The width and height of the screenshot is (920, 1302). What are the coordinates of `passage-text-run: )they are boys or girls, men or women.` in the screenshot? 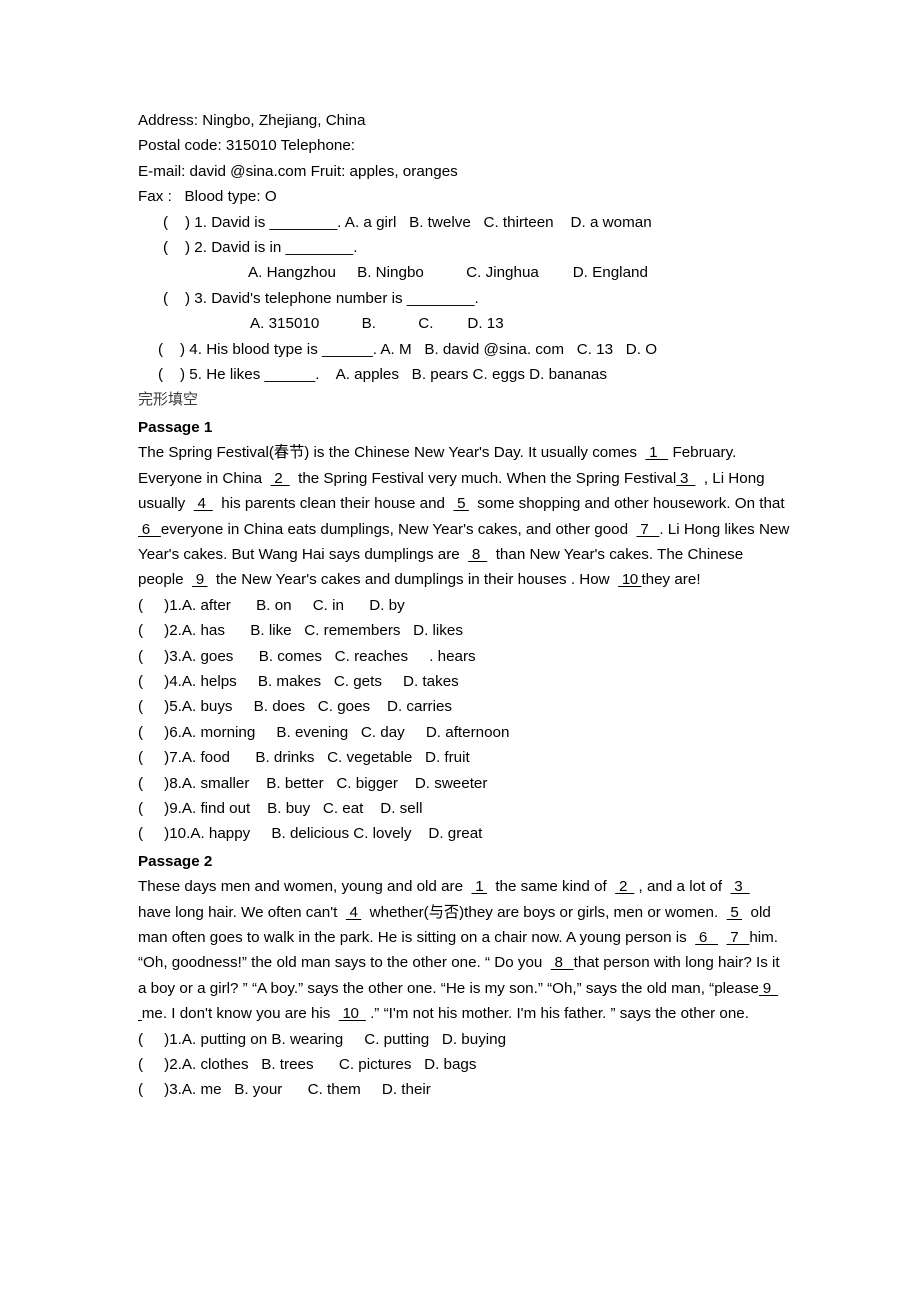 It's located at (593, 912).